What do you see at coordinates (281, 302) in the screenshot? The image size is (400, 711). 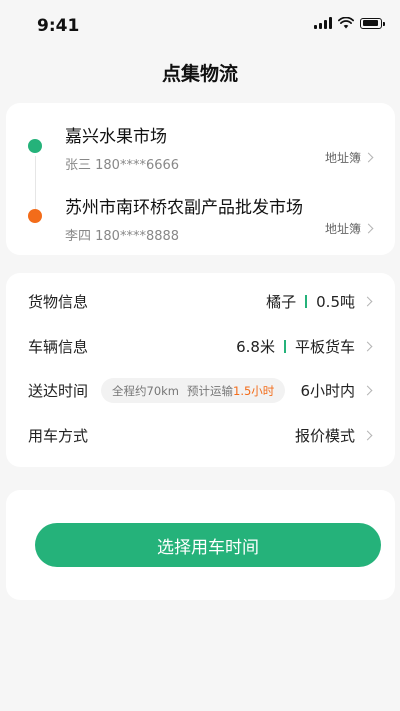 I see `goods-type: 橘子` at bounding box center [281, 302].